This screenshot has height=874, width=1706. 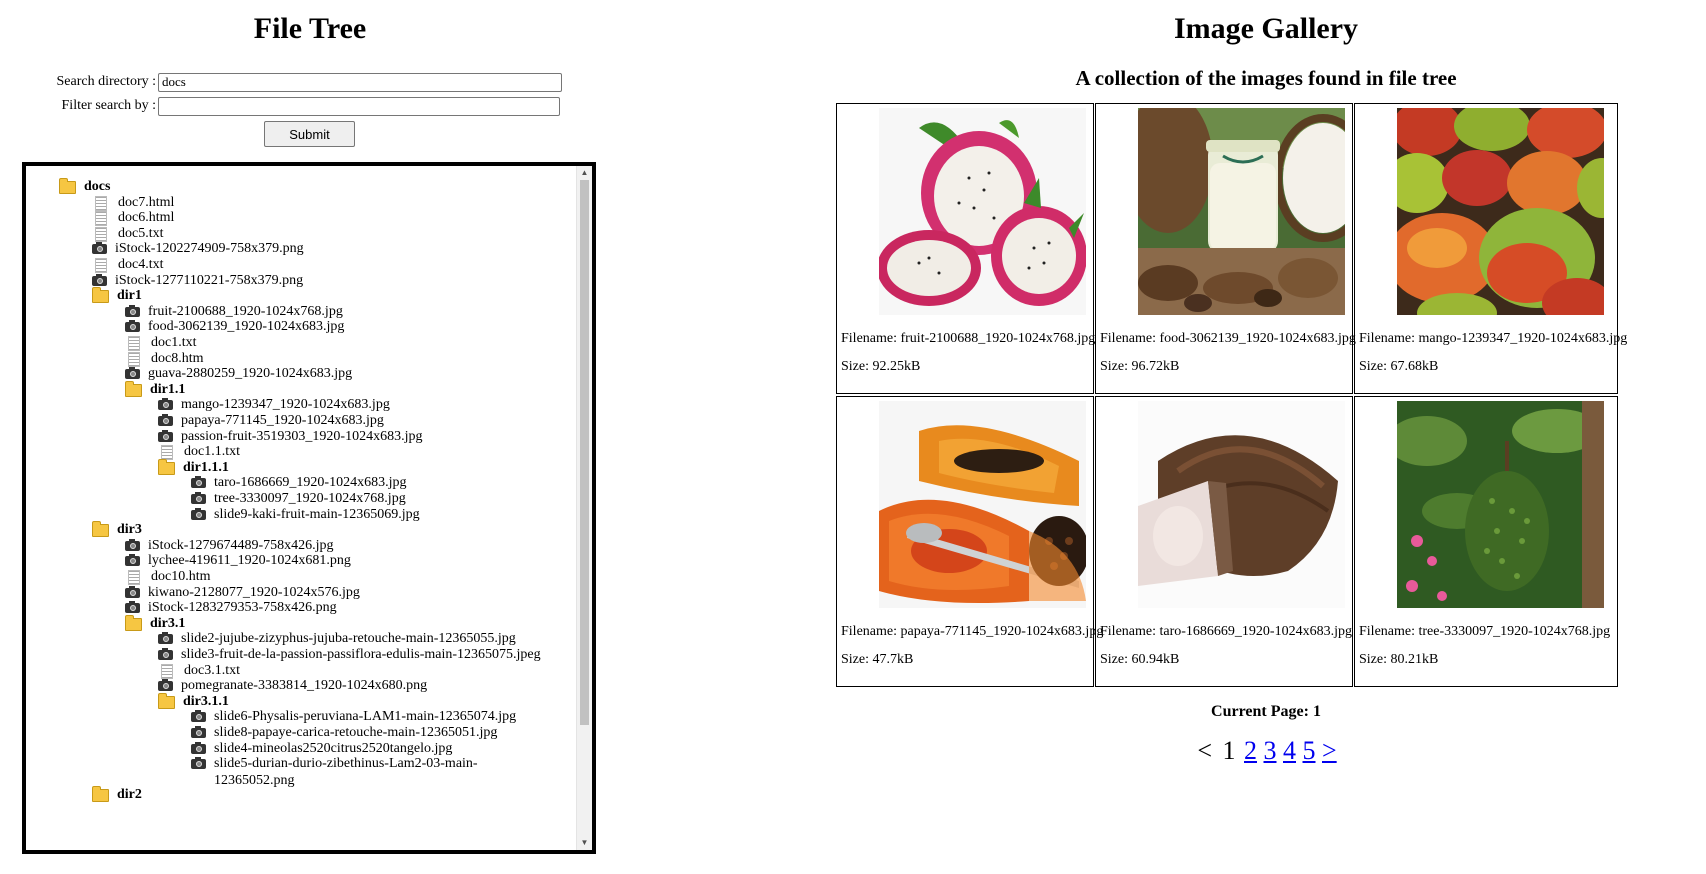 What do you see at coordinates (209, 280) in the screenshot?
I see `tree-item-label: iStock-1277110221-758x379.png` at bounding box center [209, 280].